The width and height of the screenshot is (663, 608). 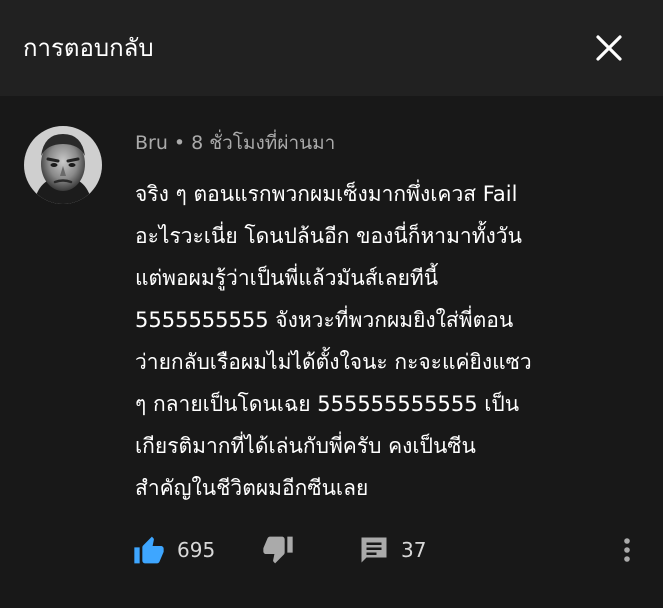 I want to click on more-vert-icon, so click(x=627, y=550).